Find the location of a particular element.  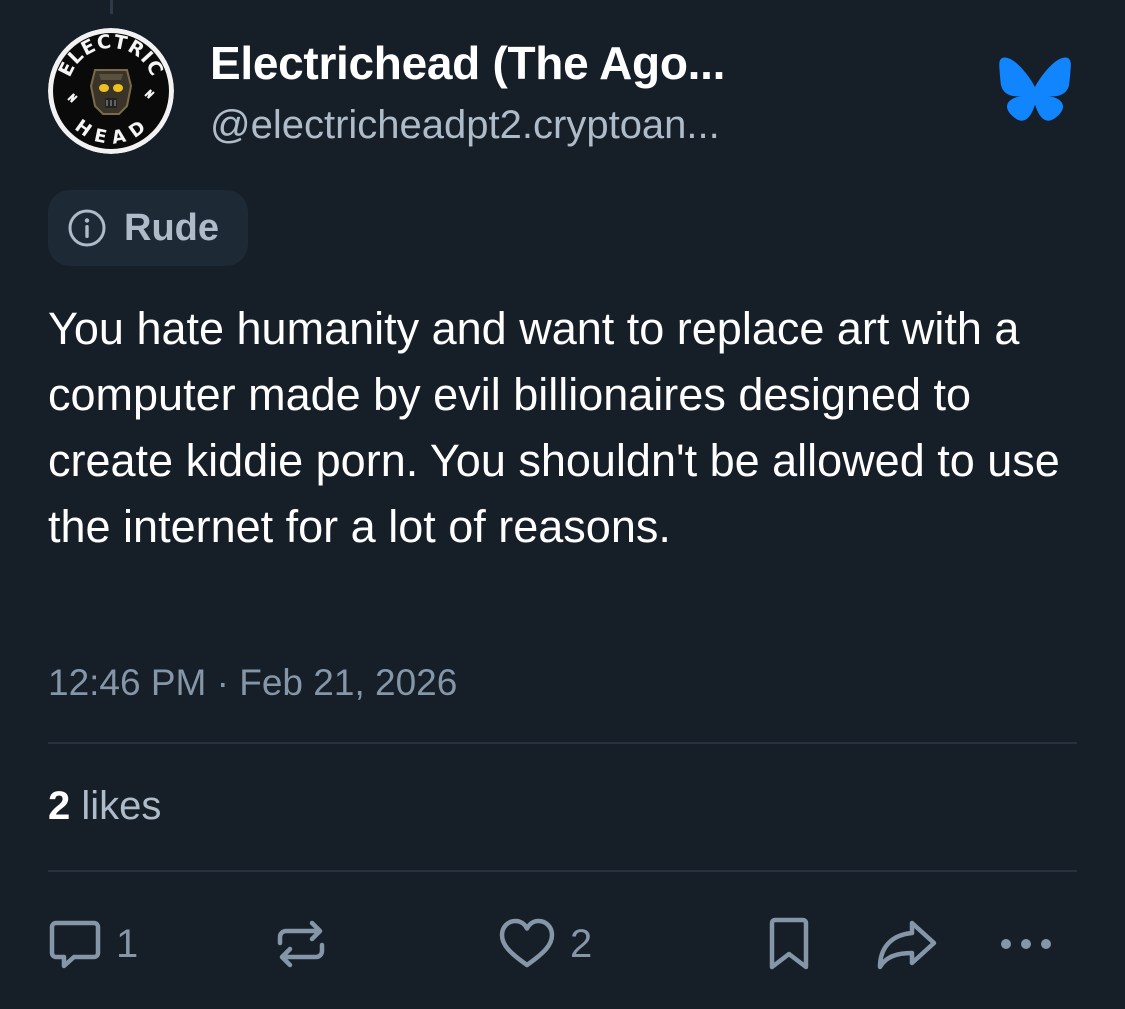

repost-button is located at coordinates (301, 944).